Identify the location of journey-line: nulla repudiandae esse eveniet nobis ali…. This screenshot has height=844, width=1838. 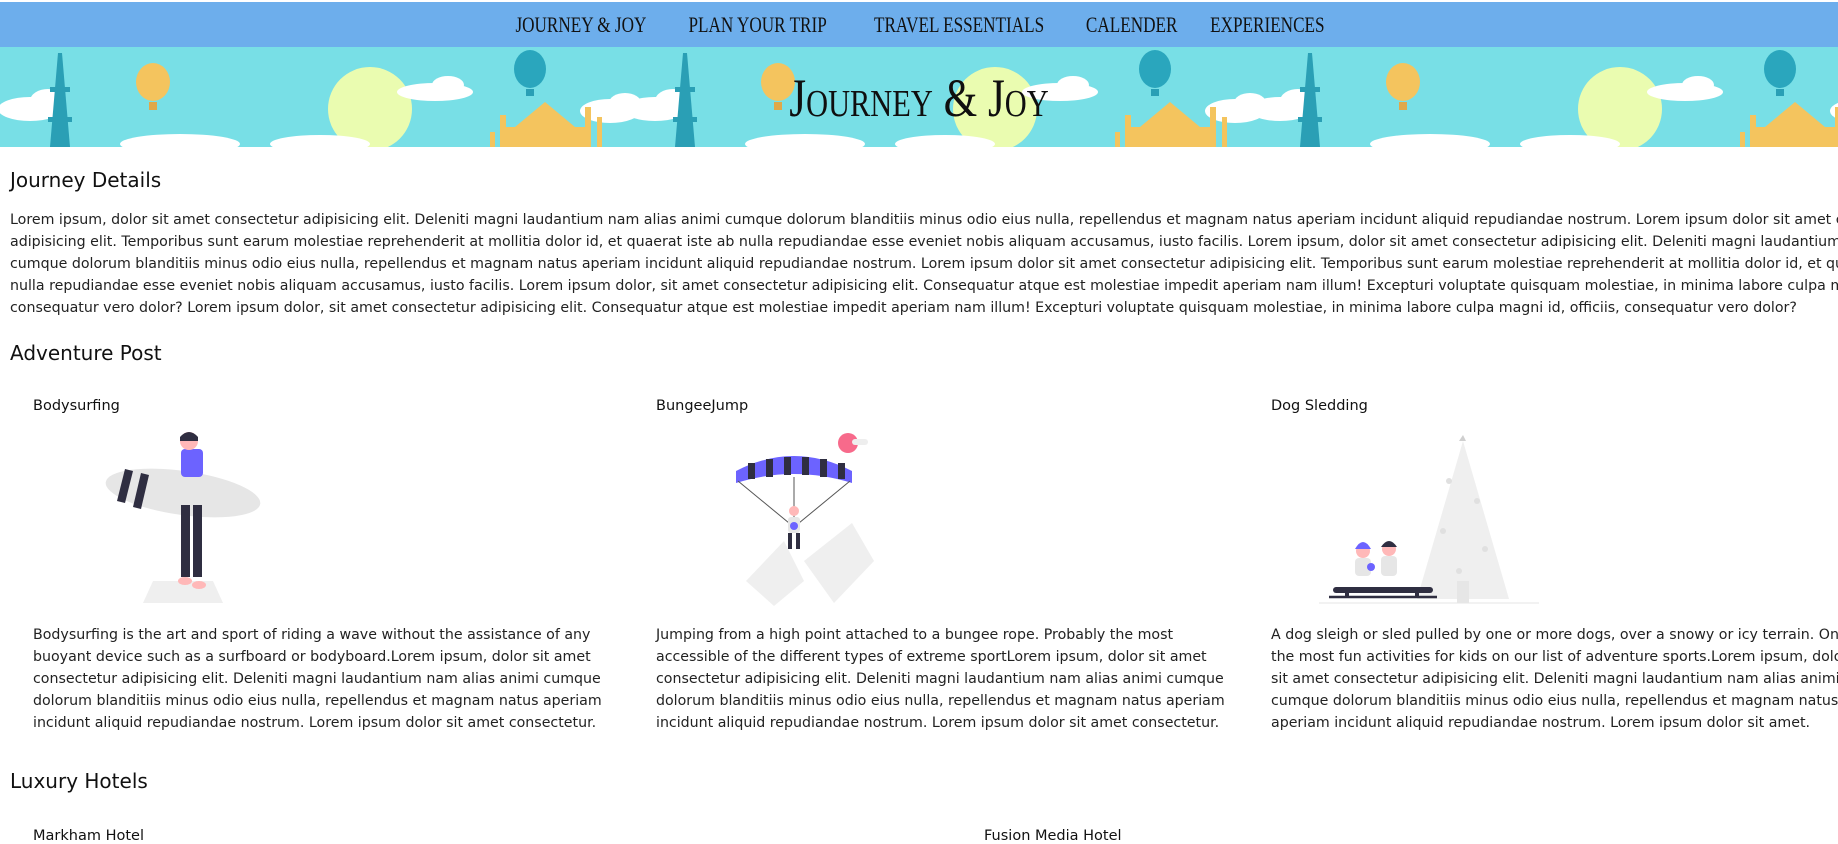
(924, 286).